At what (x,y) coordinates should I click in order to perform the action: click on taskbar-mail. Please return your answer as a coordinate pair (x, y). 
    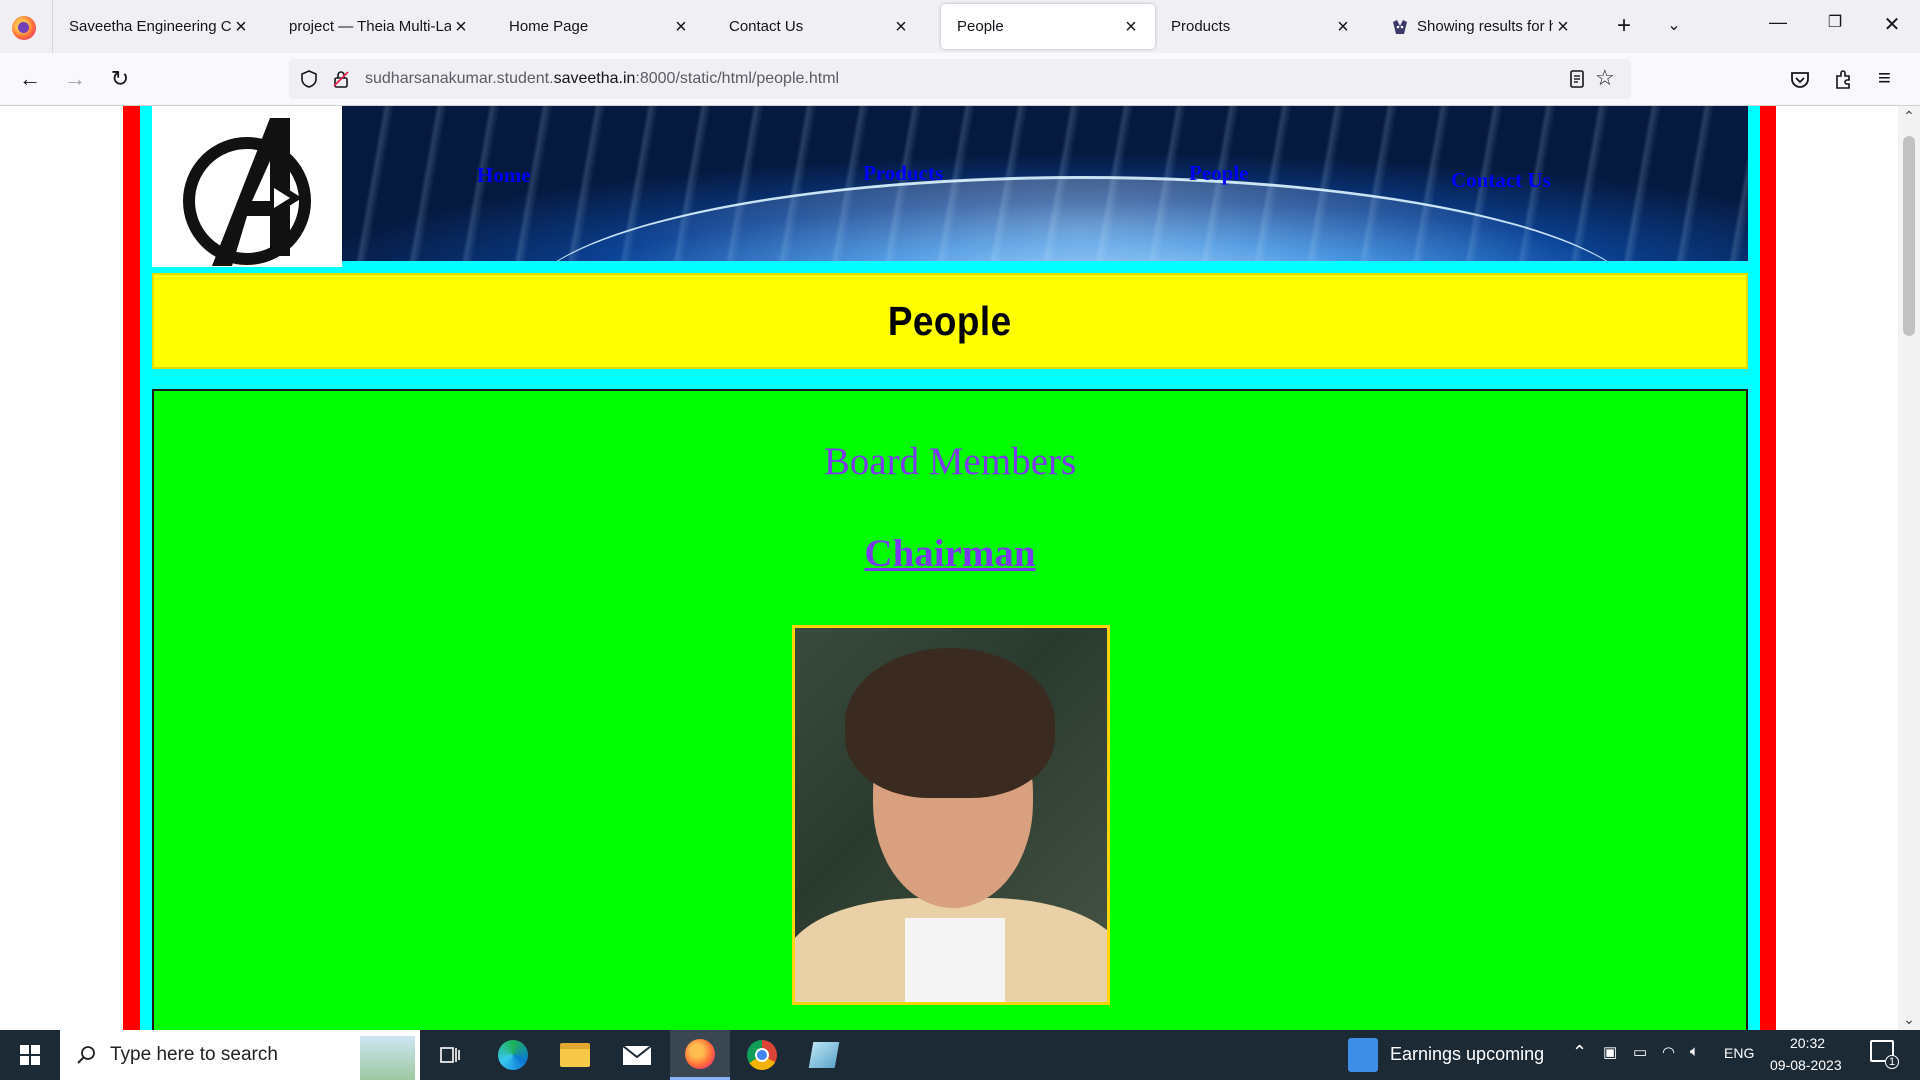
    Looking at the image, I should click on (637, 1055).